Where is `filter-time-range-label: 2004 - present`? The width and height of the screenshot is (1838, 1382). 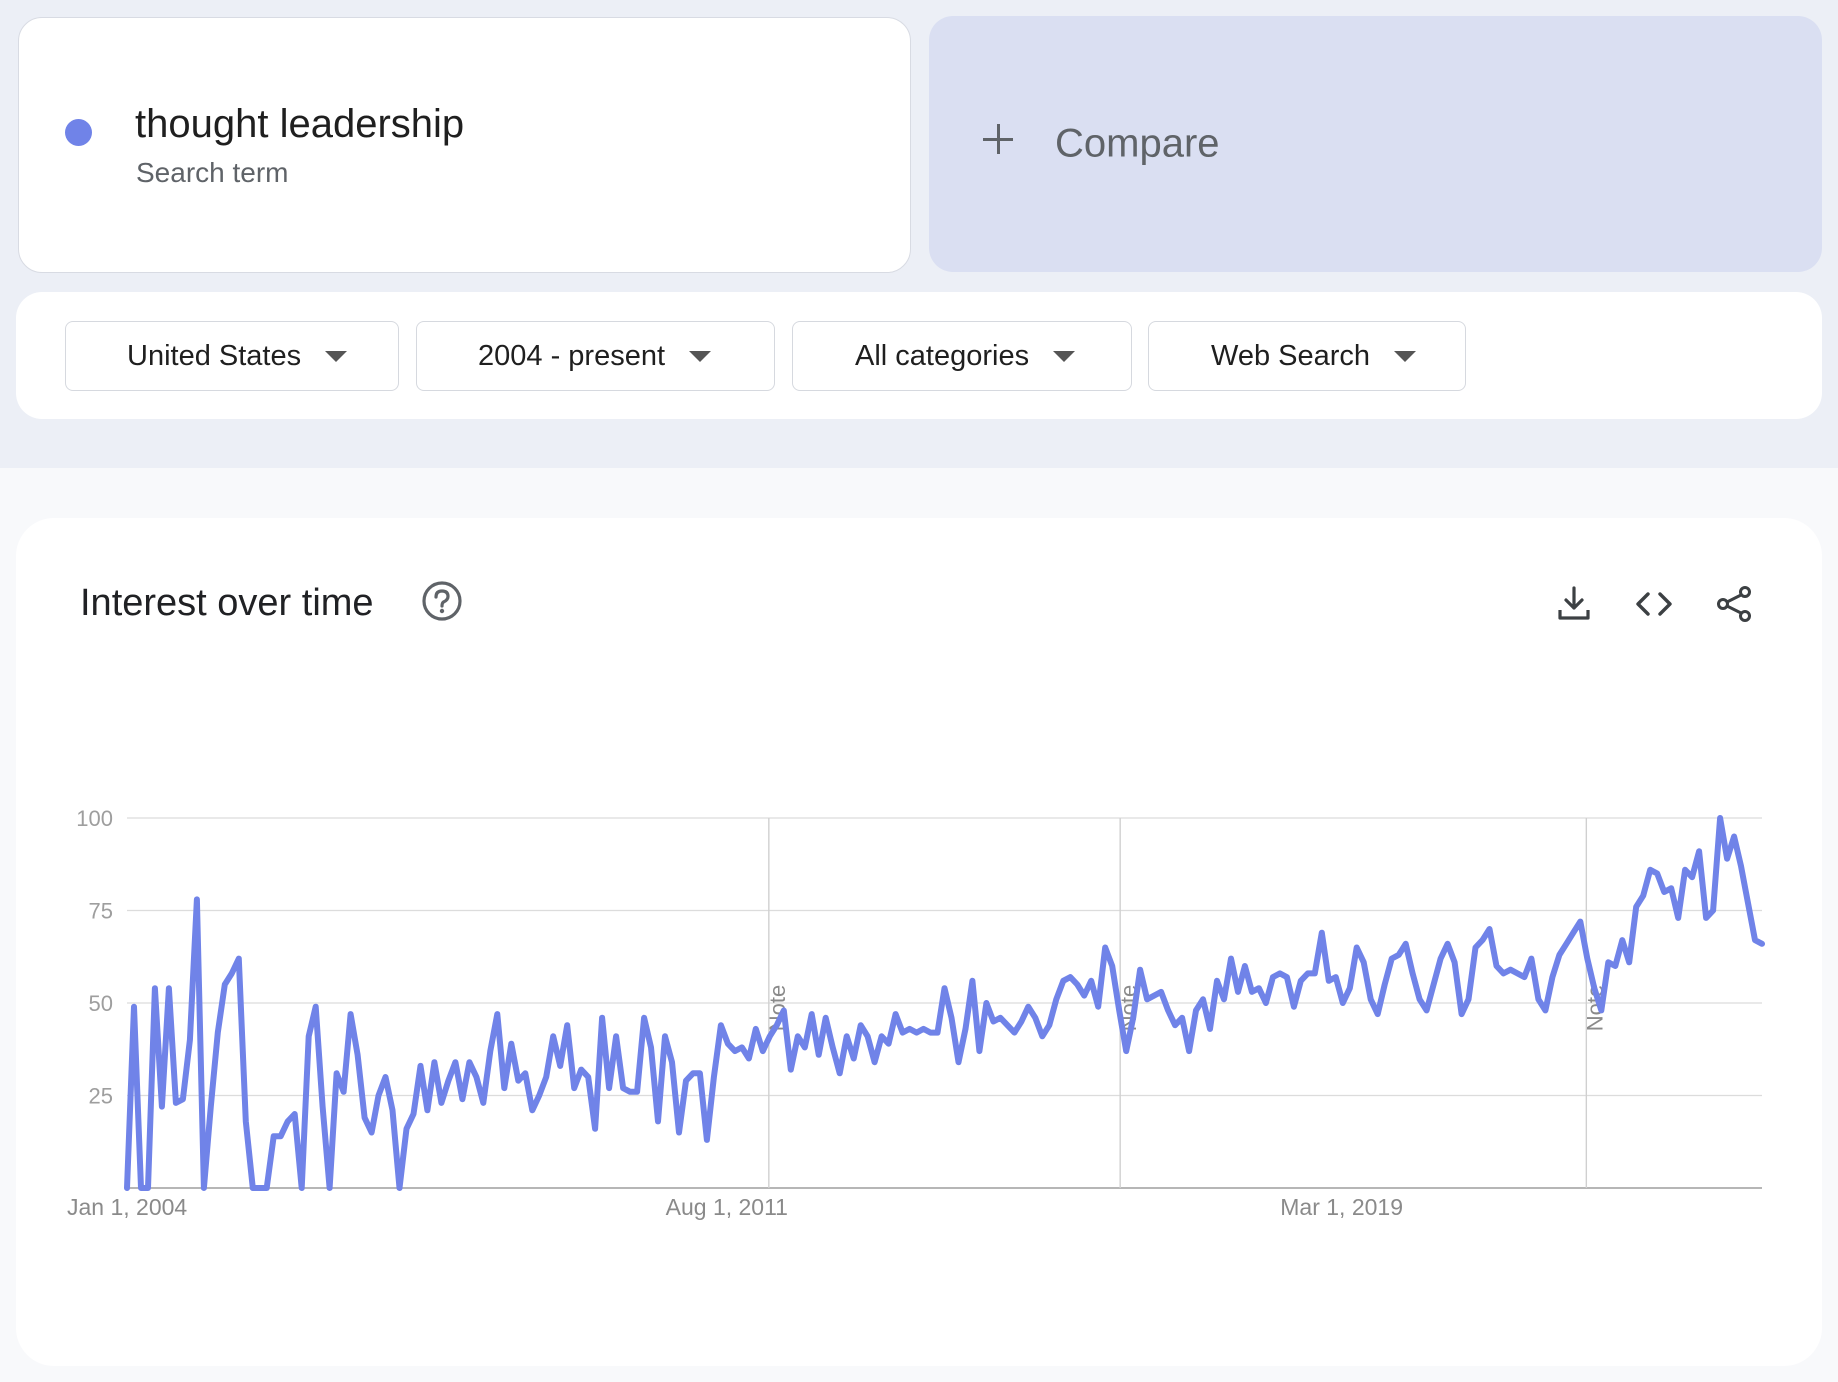
filter-time-range-label: 2004 - present is located at coordinates (572, 355).